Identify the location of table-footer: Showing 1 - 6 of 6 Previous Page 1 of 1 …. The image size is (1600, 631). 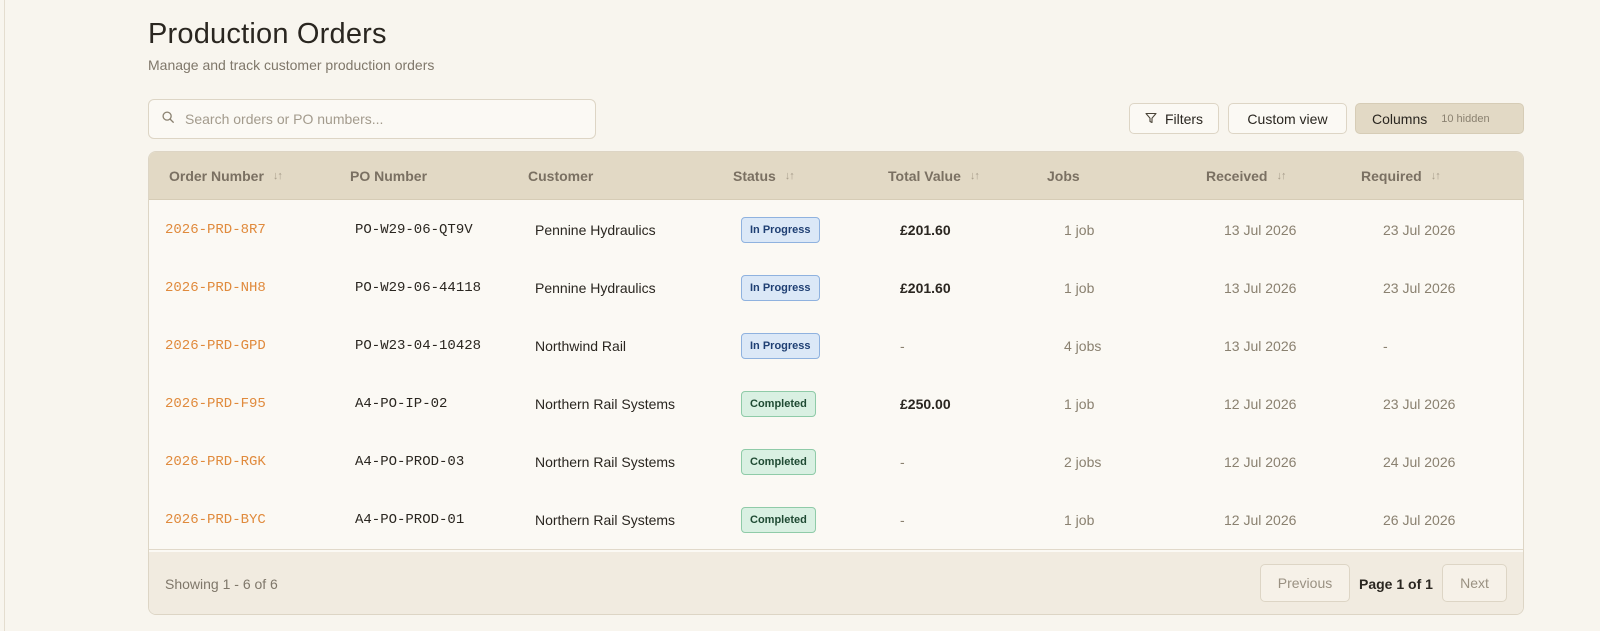
(836, 583).